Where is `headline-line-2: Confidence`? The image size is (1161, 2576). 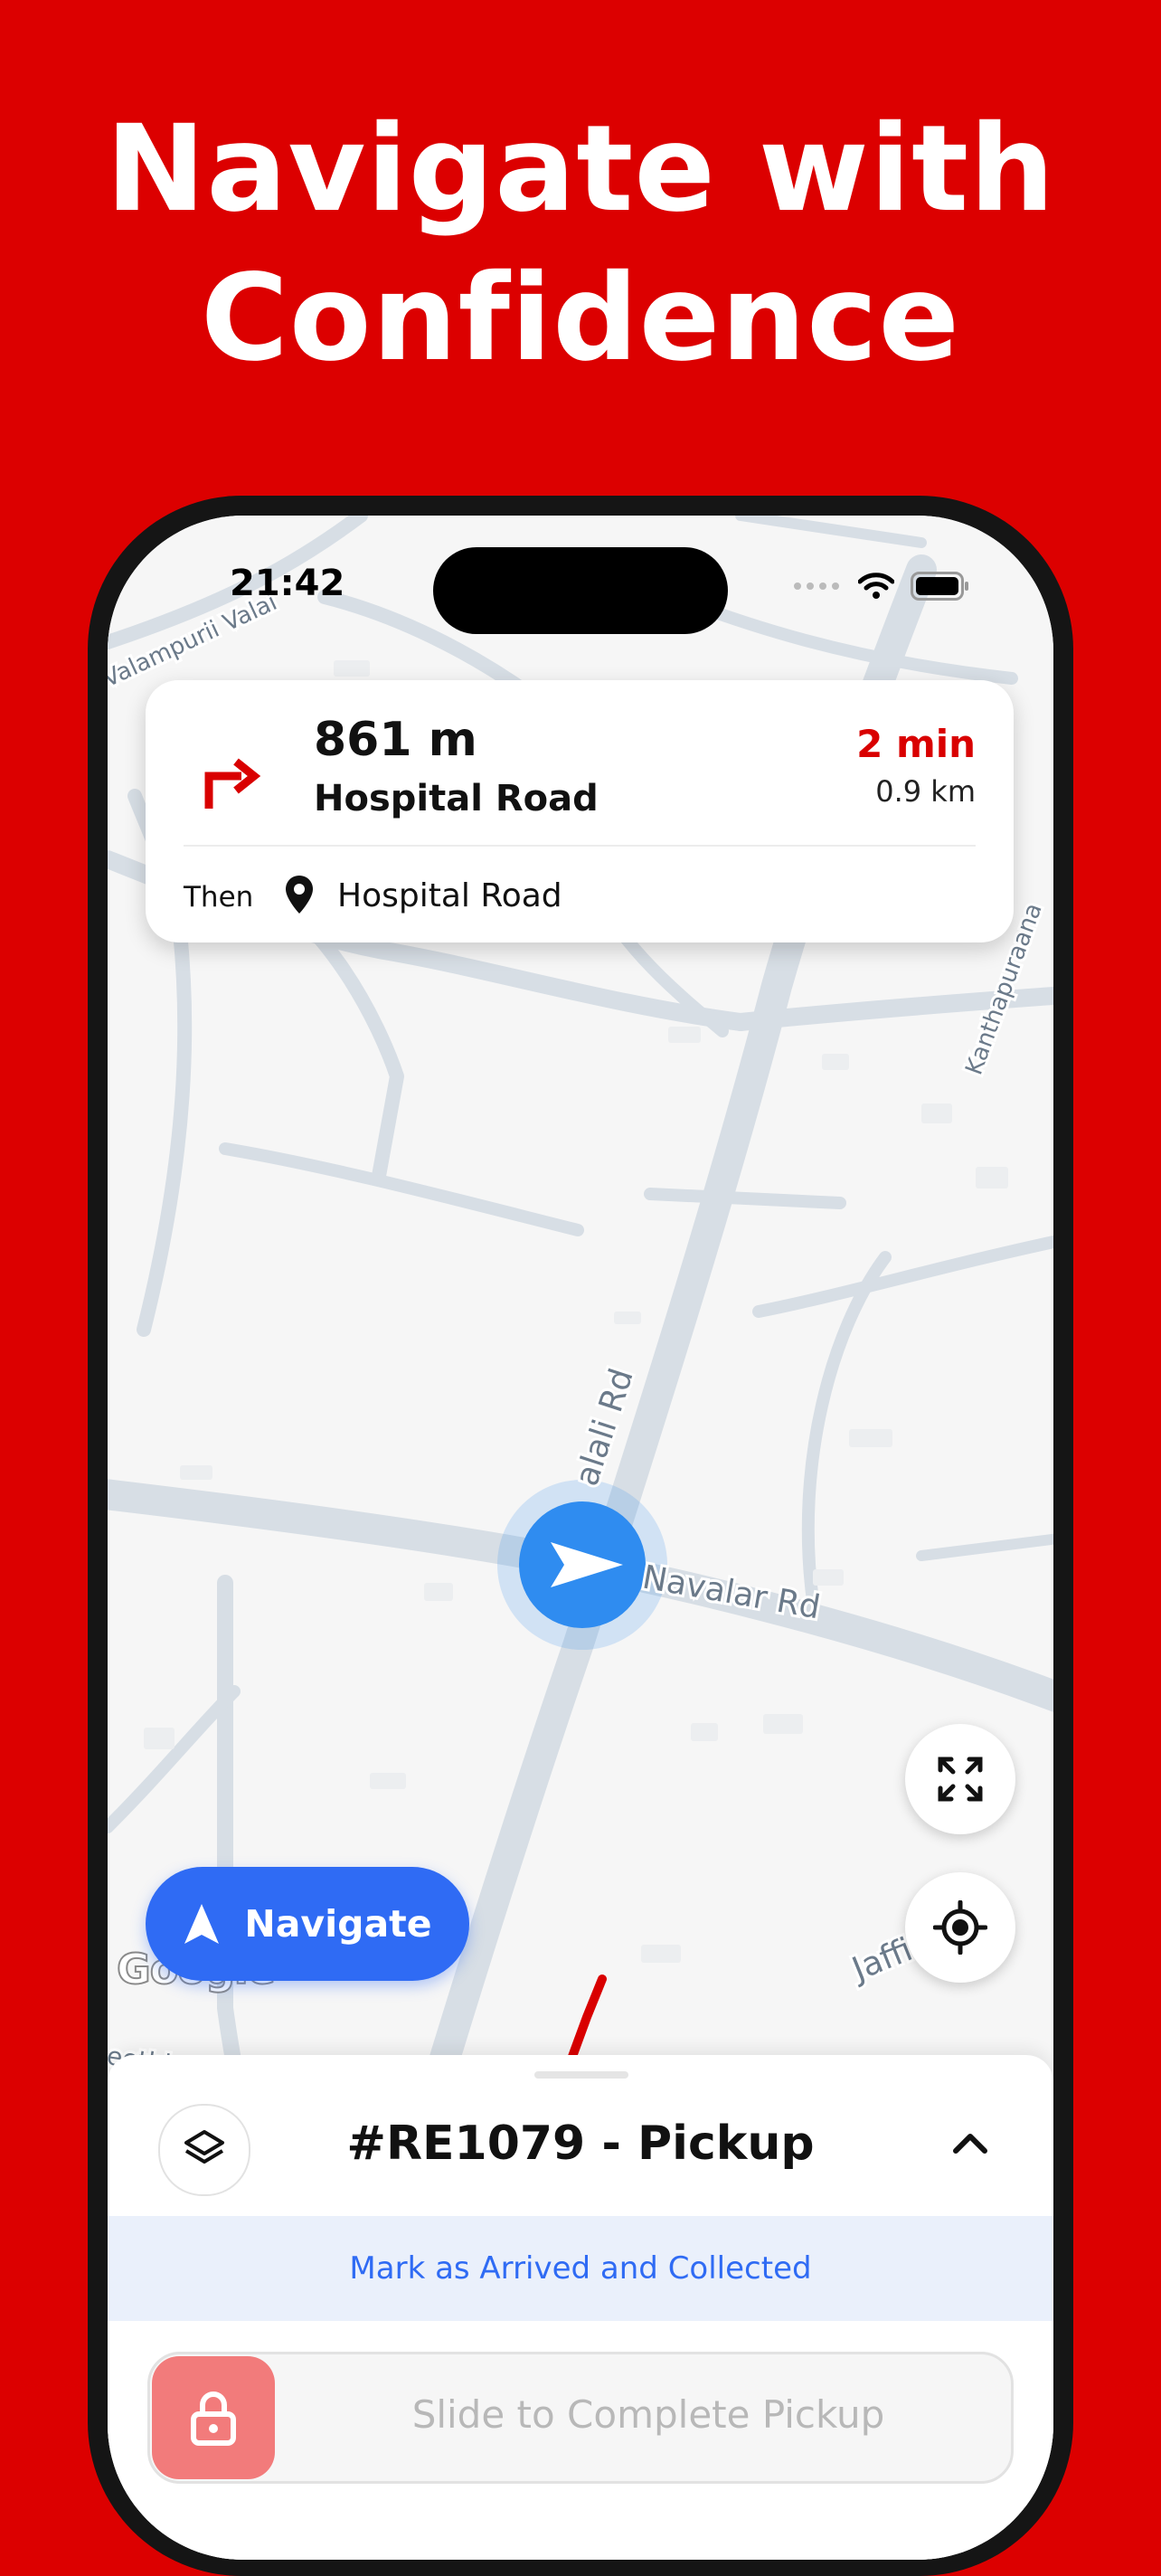 headline-line-2: Confidence is located at coordinates (580, 319).